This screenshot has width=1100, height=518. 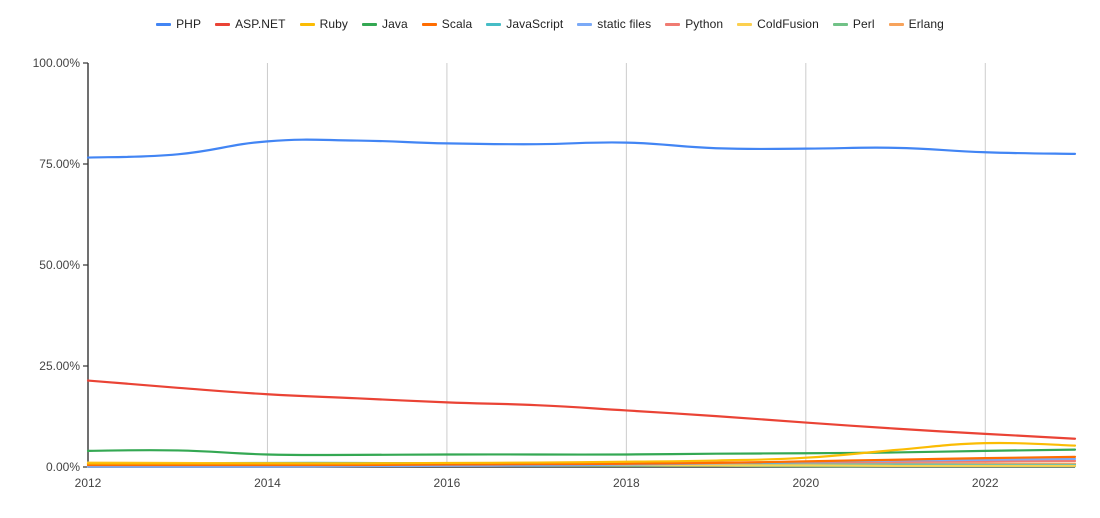 I want to click on series-line-php, so click(x=581, y=148).